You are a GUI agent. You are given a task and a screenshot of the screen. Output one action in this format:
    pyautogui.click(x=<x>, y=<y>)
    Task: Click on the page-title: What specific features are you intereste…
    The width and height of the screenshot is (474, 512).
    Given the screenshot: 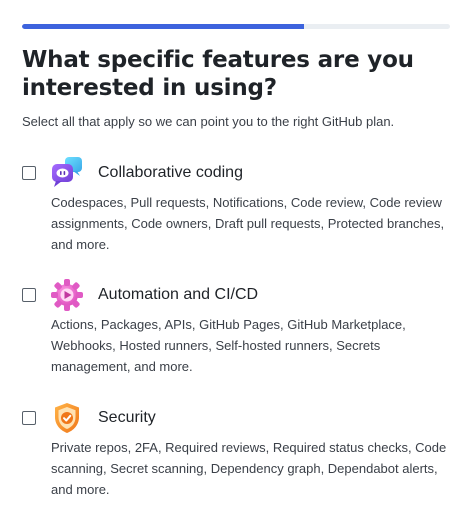 What is the action you would take?
    pyautogui.click(x=218, y=74)
    